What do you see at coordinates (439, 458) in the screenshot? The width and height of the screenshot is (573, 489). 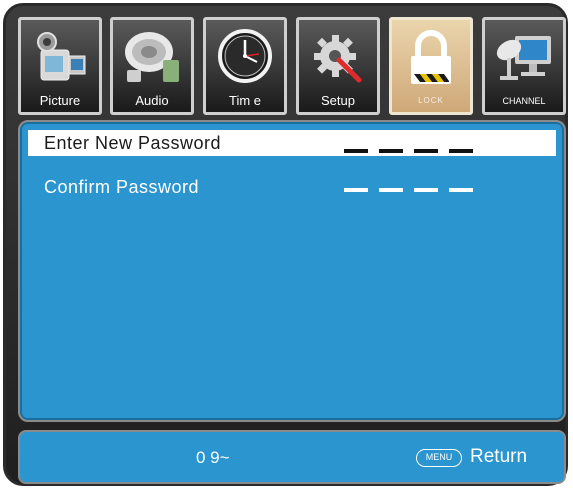 I see `menu-key-icon: MENU` at bounding box center [439, 458].